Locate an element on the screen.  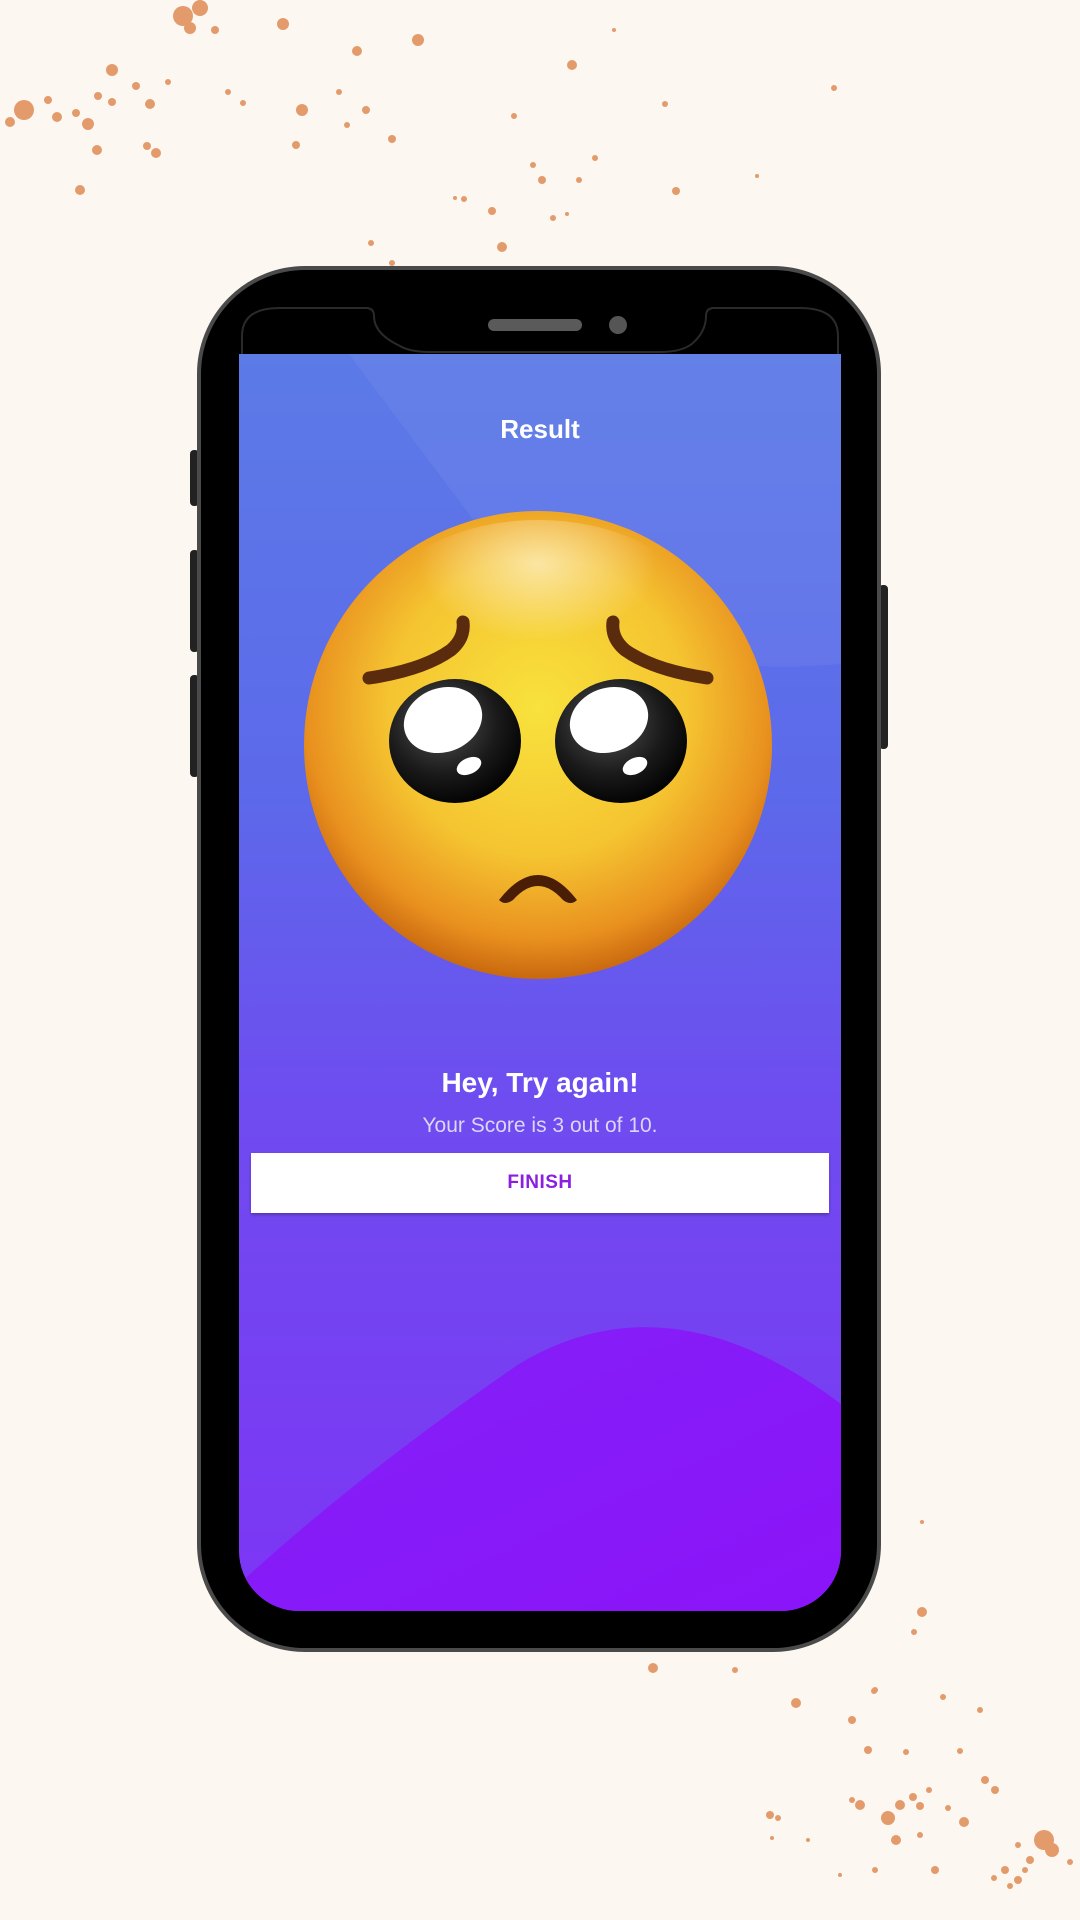
pleading-face-icon is located at coordinates (538, 745).